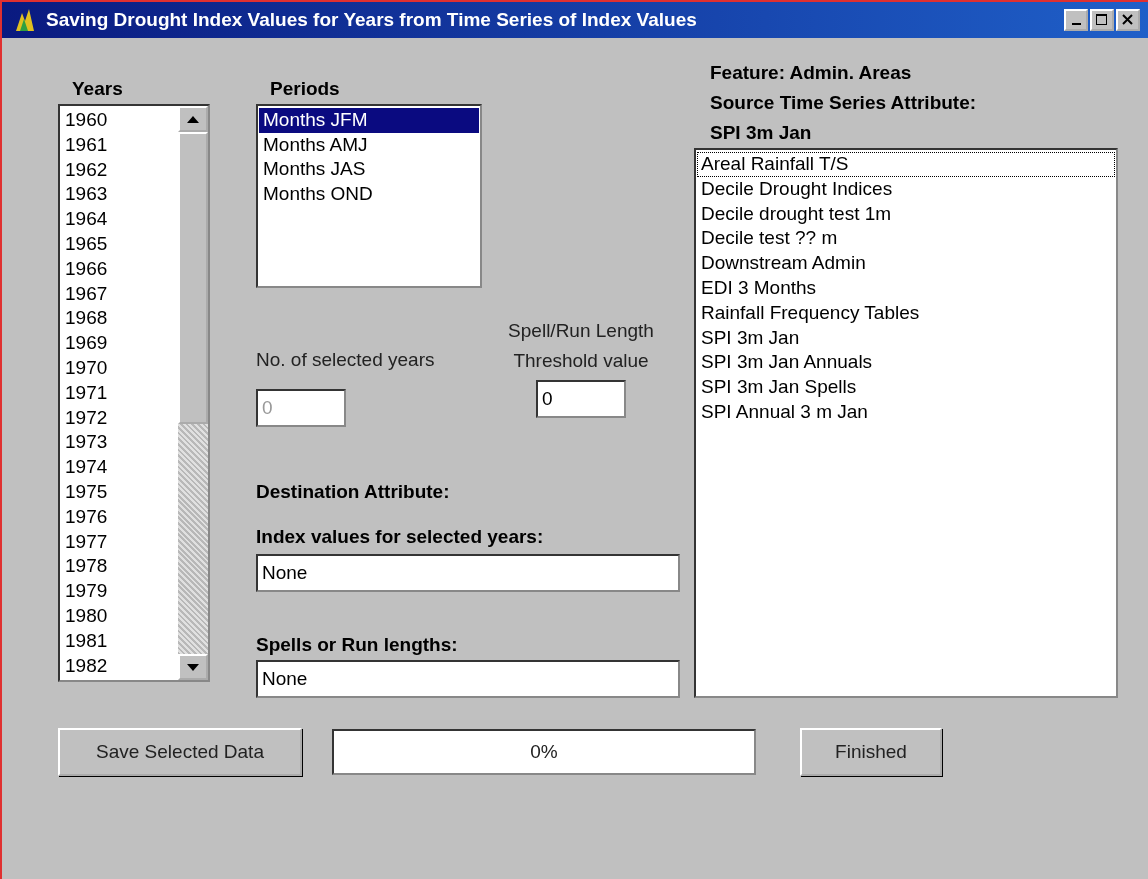 The height and width of the screenshot is (879, 1148). I want to click on year-item: 1963, so click(119, 195).